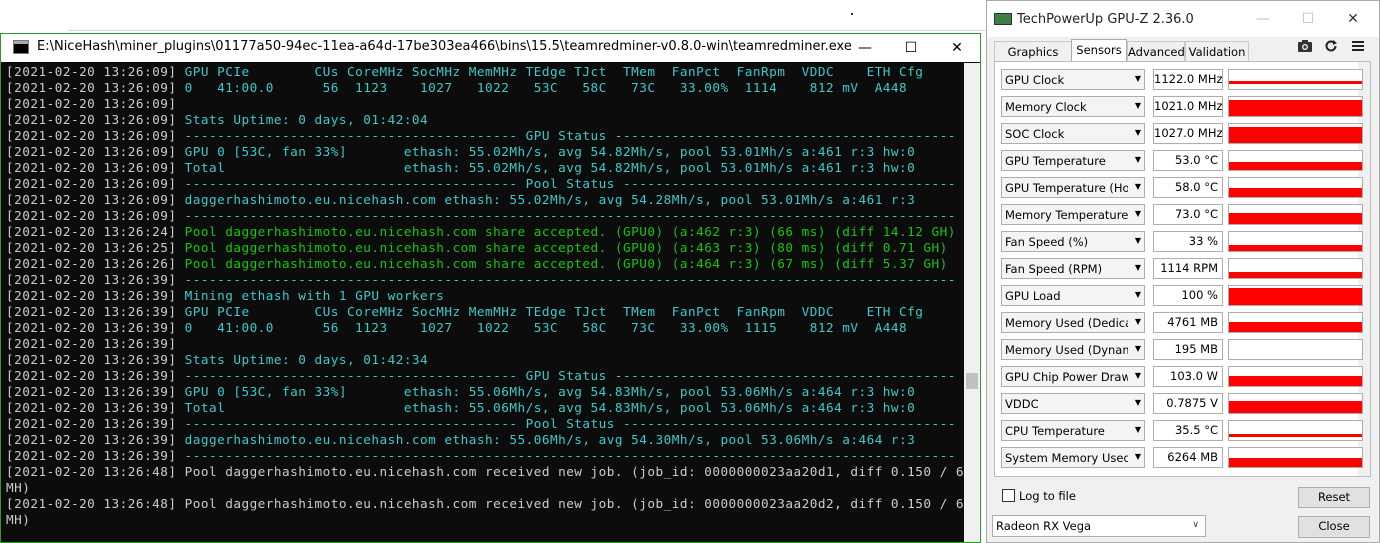 The image size is (1380, 543). I want to click on sensor-select: Memory Clock ▼, so click(1073, 106).